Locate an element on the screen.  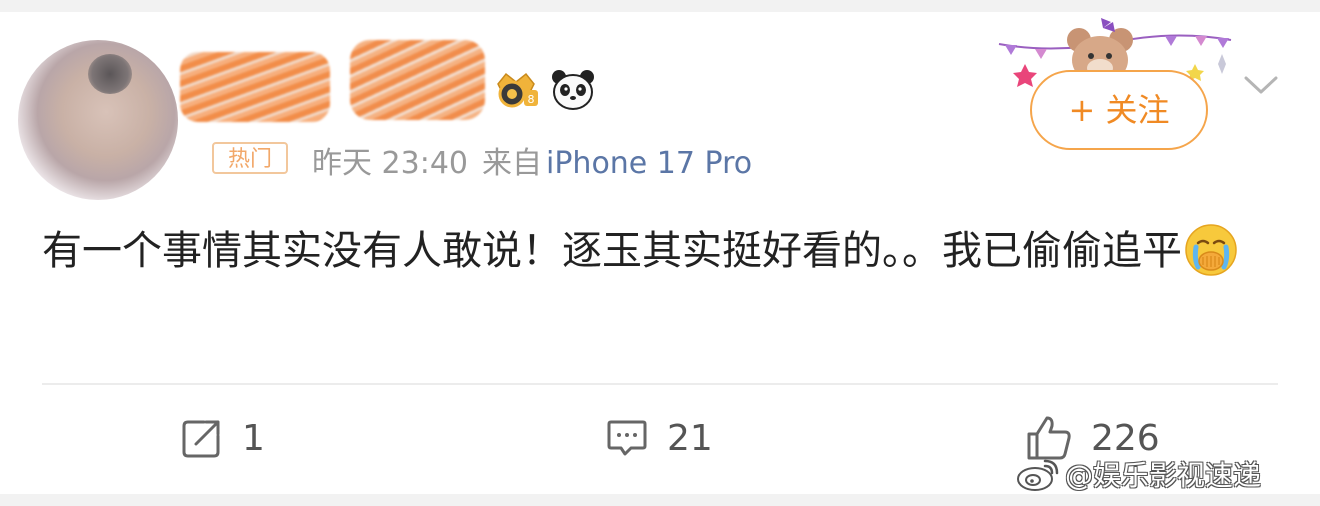
repost-count: 1 is located at coordinates (253, 438).